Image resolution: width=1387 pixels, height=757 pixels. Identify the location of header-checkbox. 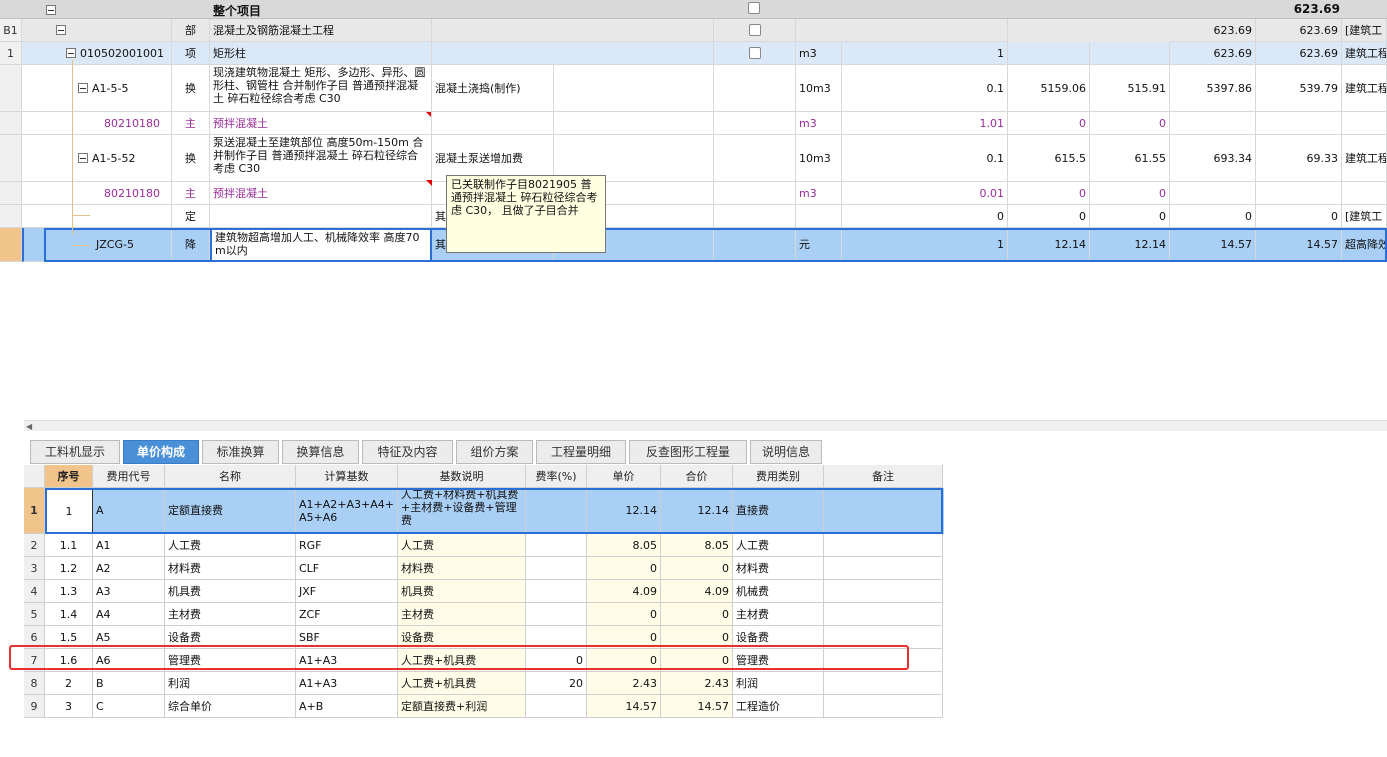
(754, 9).